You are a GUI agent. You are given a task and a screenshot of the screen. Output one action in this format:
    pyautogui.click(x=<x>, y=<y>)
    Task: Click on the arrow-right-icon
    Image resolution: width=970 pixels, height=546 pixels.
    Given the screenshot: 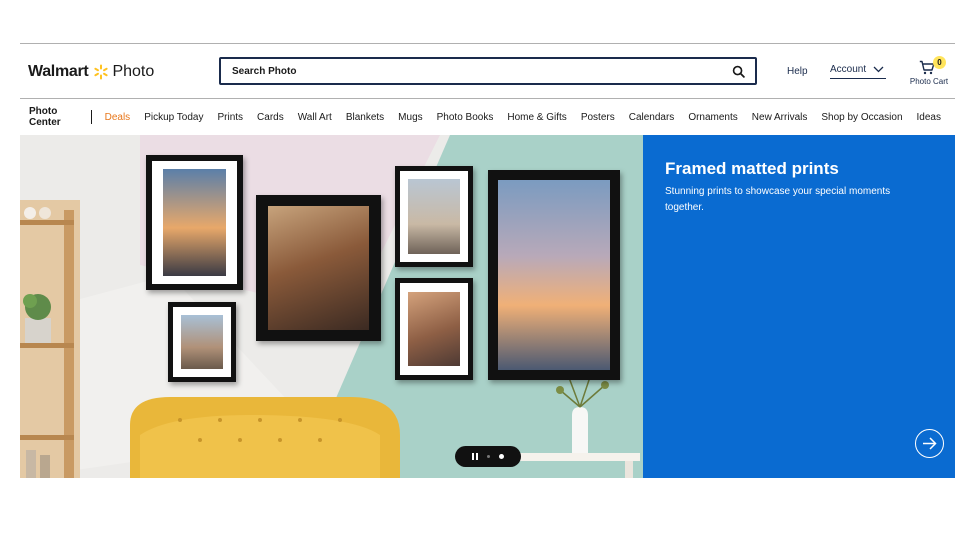 What is the action you would take?
    pyautogui.click(x=929, y=443)
    